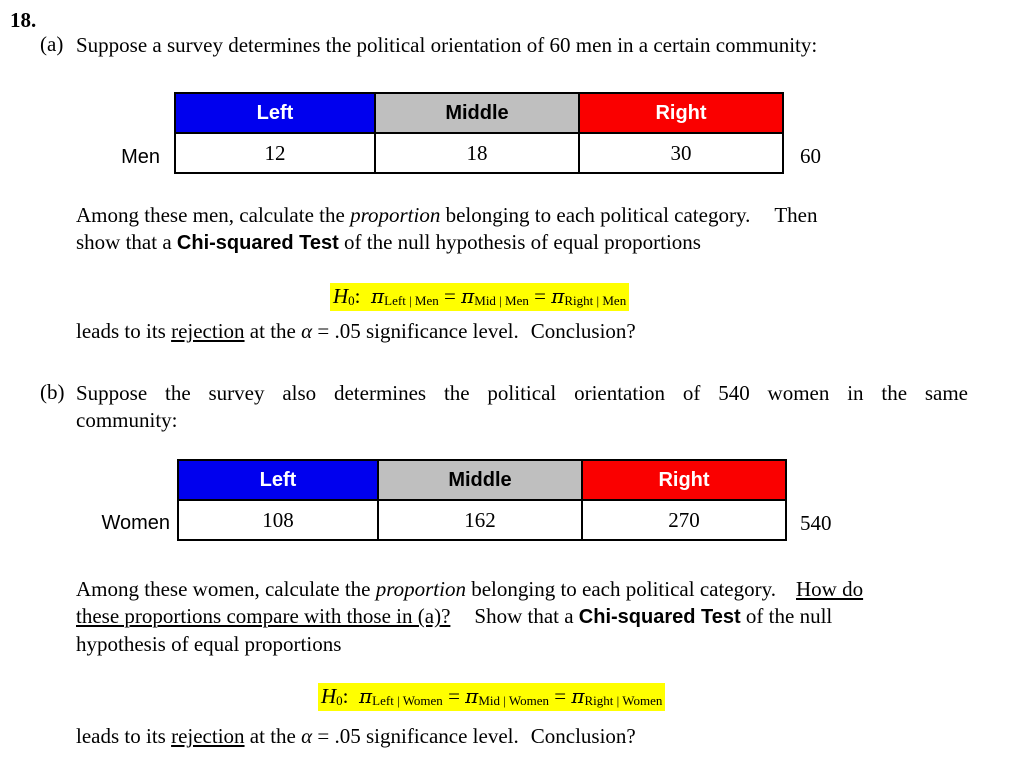  I want to click on part-b-body-bold-1: Chi-squared Test, so click(659, 617).